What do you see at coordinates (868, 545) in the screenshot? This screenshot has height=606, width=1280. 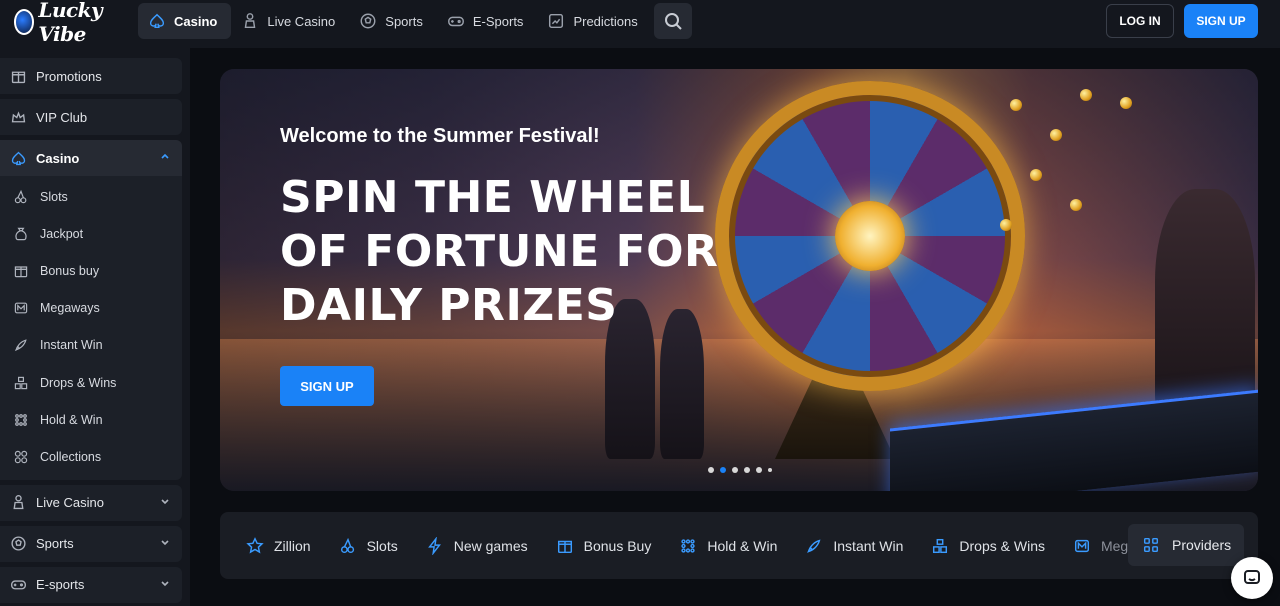 I see `category-label: Instant Win` at bounding box center [868, 545].